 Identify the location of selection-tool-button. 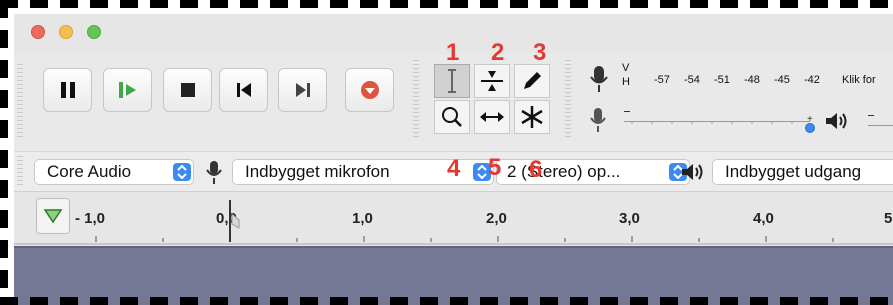
(452, 81).